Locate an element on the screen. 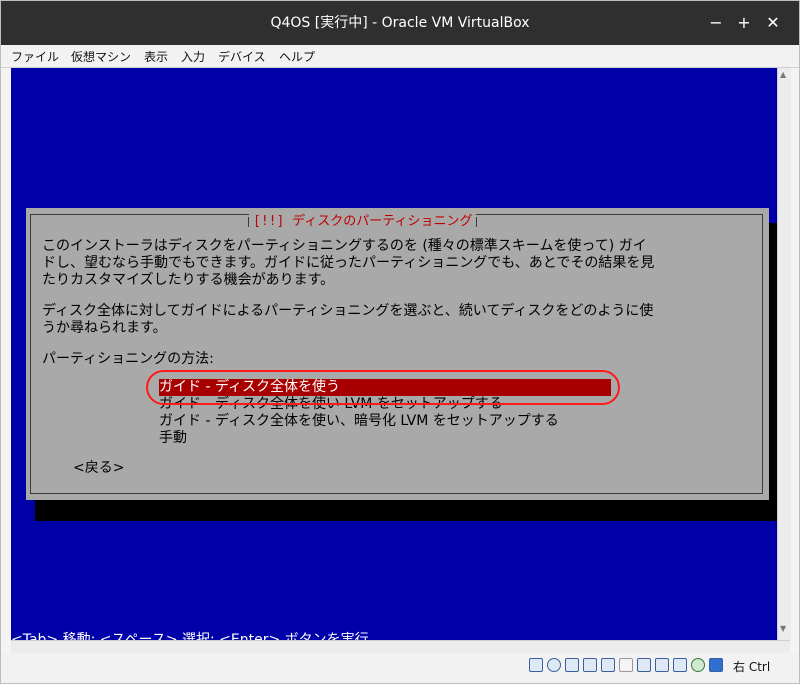  option-guided-encrypted-lvm: ガイド - ディスク全体を使い、暗号化 LVM をセットアップする is located at coordinates (359, 421).